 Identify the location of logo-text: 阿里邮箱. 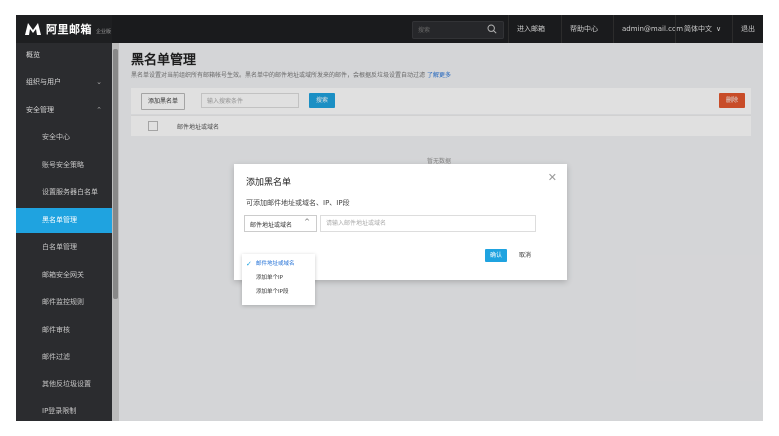
(69, 29).